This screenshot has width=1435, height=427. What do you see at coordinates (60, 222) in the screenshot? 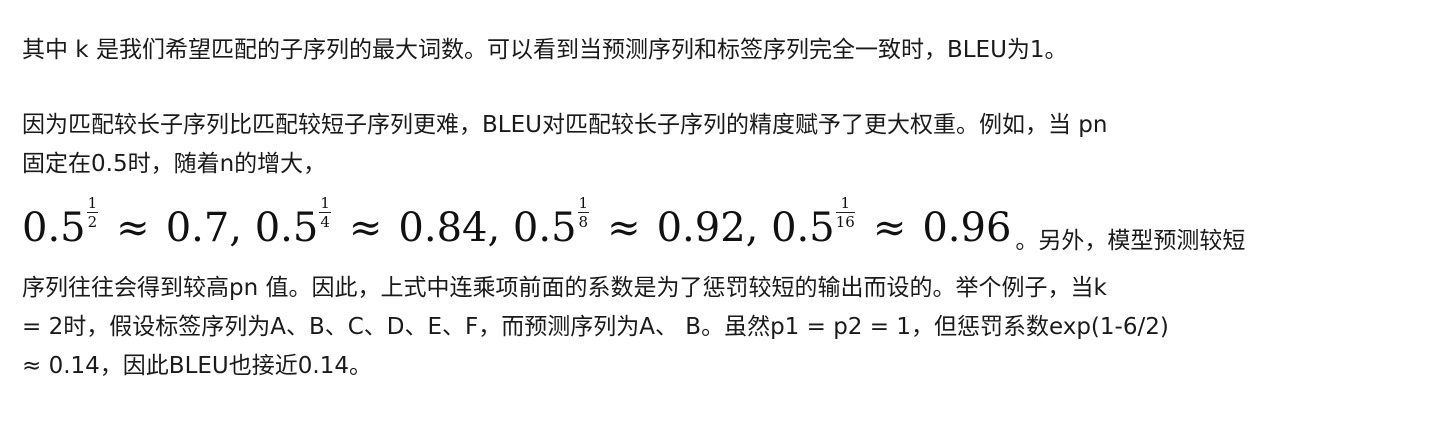
I see `formula-term: 0.5 1 2` at bounding box center [60, 222].